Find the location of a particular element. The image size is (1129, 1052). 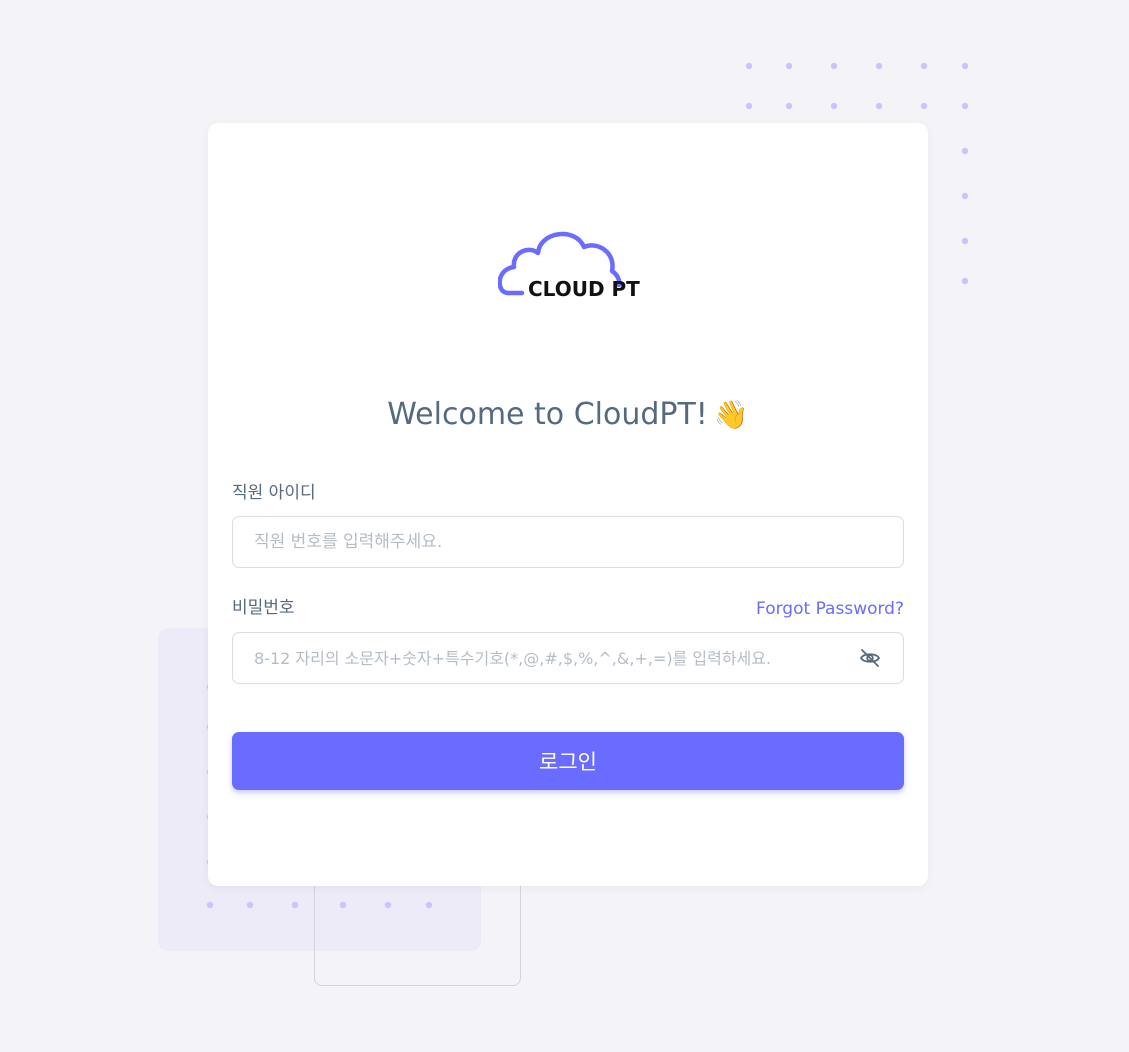

welcome-title: Welcome to CloudPT! is located at coordinates (547, 414).